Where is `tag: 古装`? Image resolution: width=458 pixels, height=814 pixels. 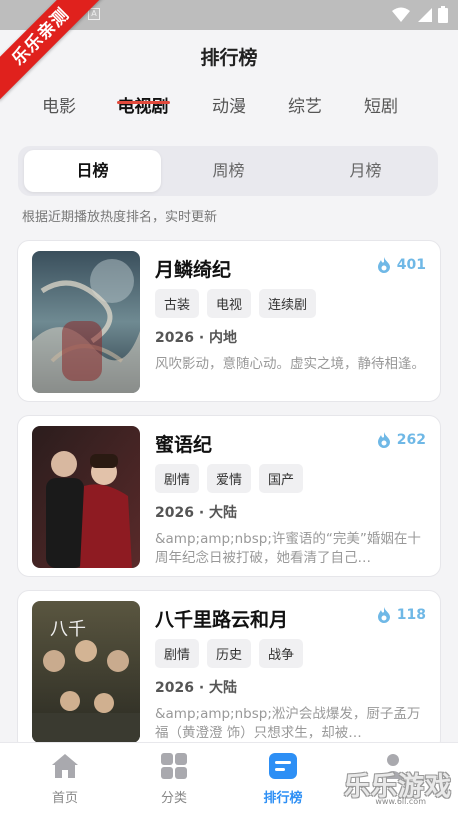 tag: 古装 is located at coordinates (177, 303).